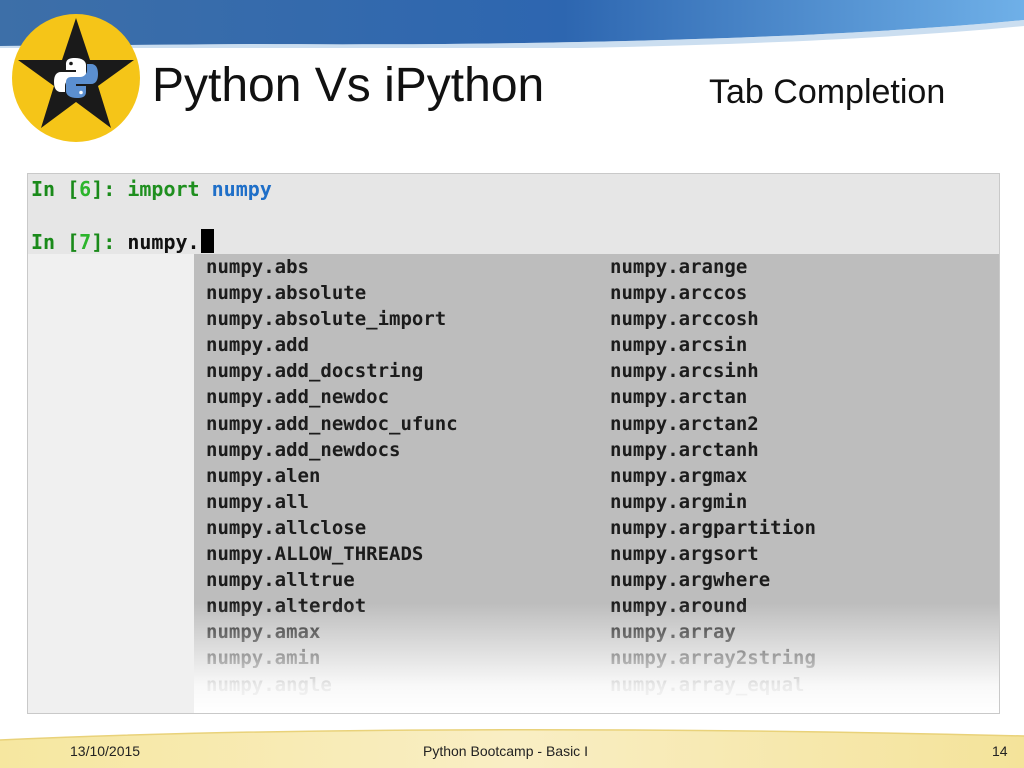 This screenshot has height=768, width=1024. Describe the element at coordinates (713, 685) in the screenshot. I see `completion-item: numpy.array_equal` at that location.